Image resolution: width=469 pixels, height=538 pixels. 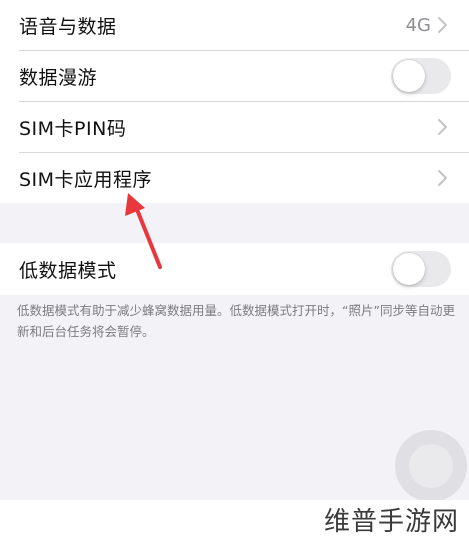 I want to click on assistive-touch-center, so click(x=431, y=466).